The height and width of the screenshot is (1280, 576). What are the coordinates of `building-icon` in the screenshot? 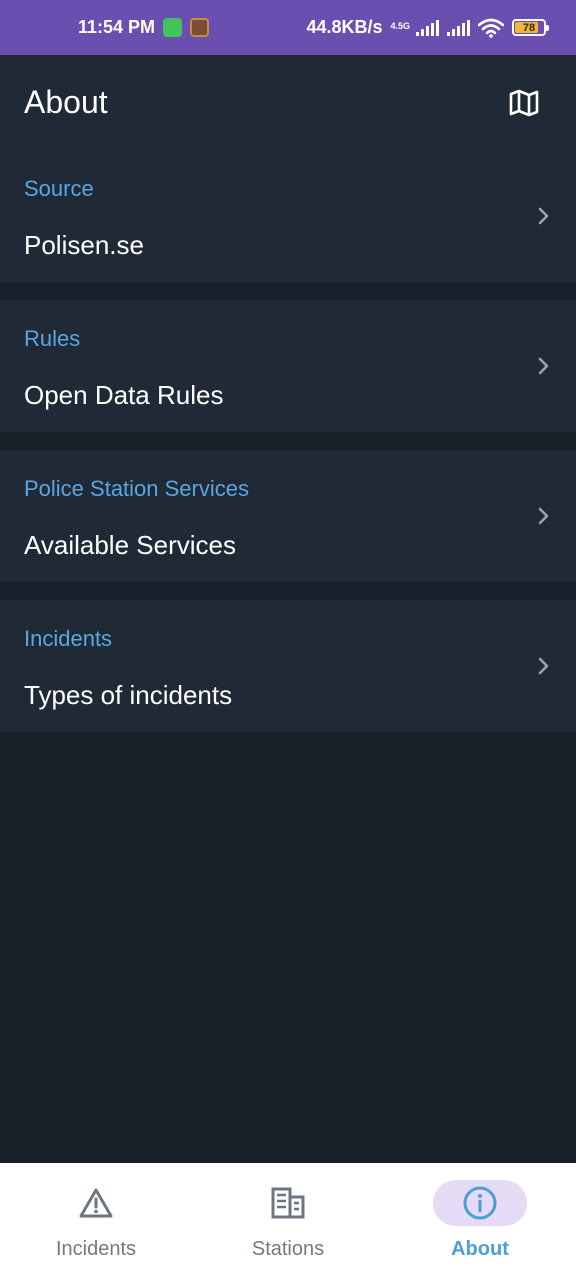 It's located at (288, 1203).